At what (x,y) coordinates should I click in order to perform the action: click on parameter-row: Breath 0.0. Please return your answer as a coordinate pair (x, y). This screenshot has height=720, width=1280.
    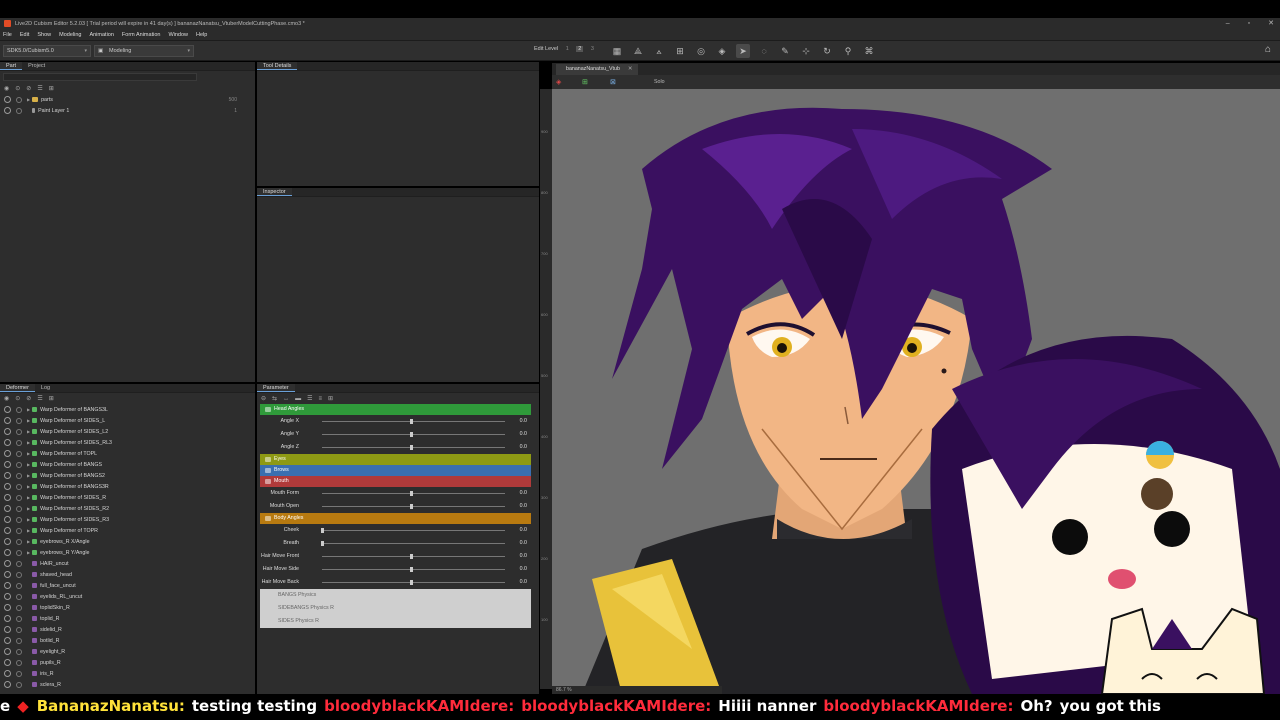
    Looking at the image, I should click on (395, 543).